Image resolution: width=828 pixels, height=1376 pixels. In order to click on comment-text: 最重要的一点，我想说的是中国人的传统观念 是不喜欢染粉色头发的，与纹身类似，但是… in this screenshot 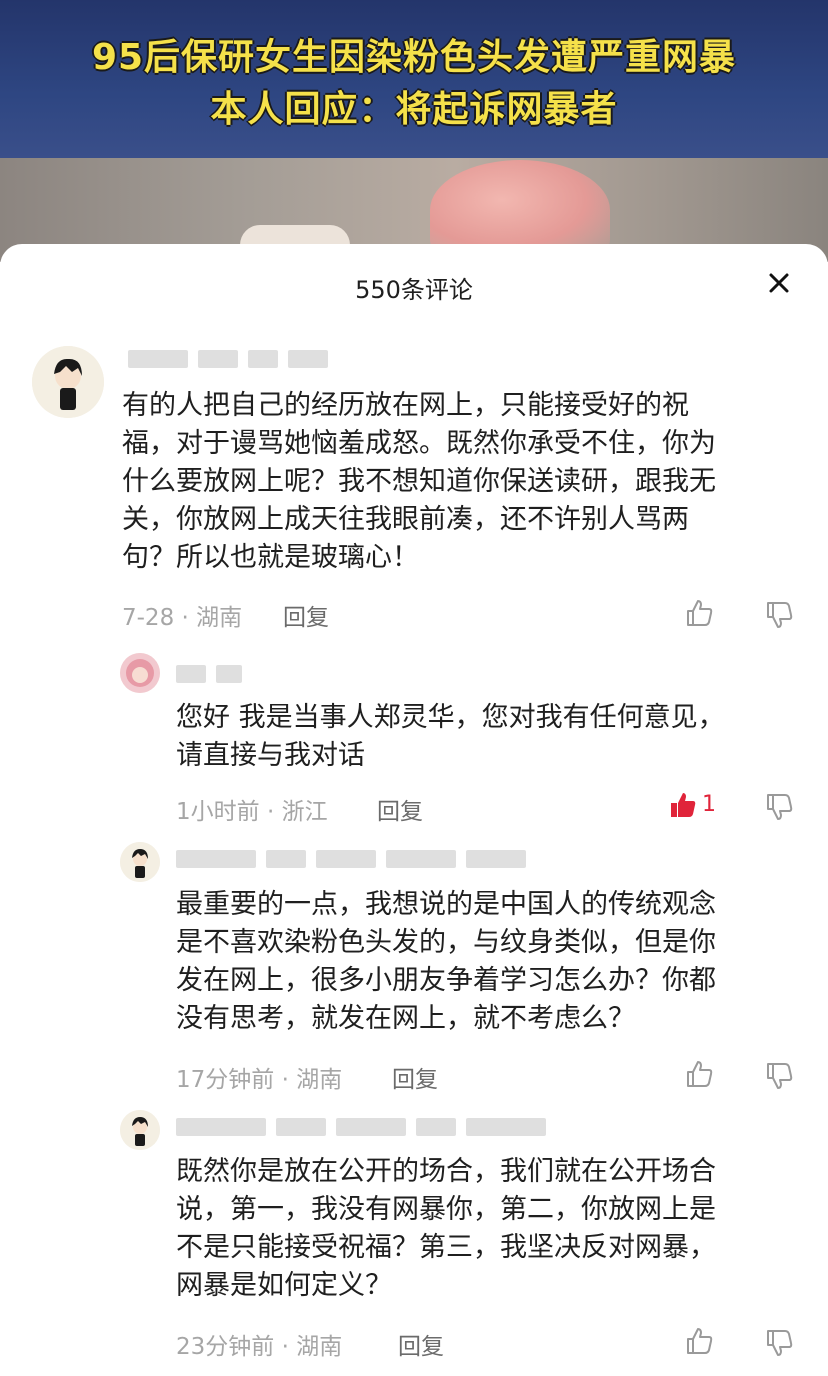, I will do `click(486, 962)`.